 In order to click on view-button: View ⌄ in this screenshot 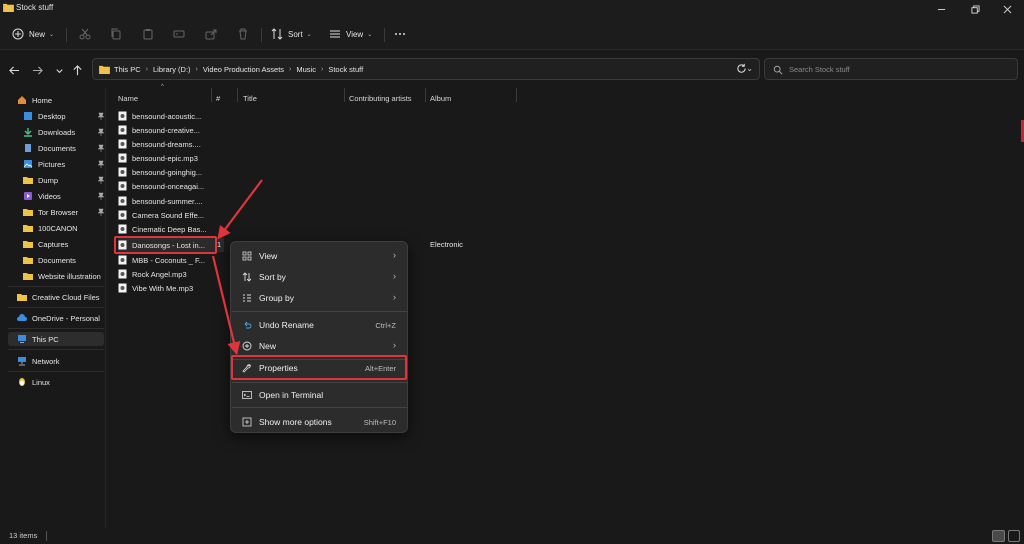, I will do `click(350, 34)`.